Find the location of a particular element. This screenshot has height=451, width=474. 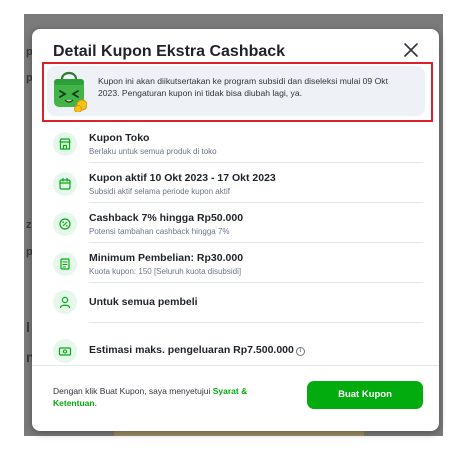

receipt-icon is located at coordinates (65, 264).